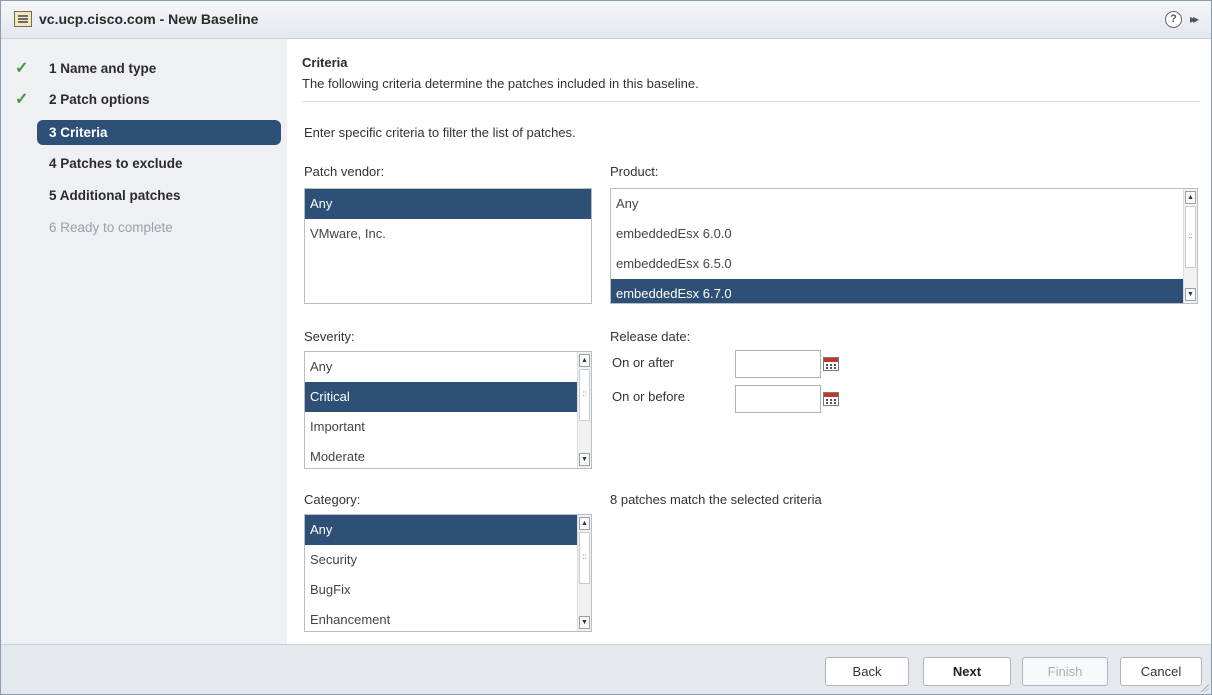 The image size is (1212, 695). What do you see at coordinates (448, 234) in the screenshot?
I see `list-item: VMware, Inc.` at bounding box center [448, 234].